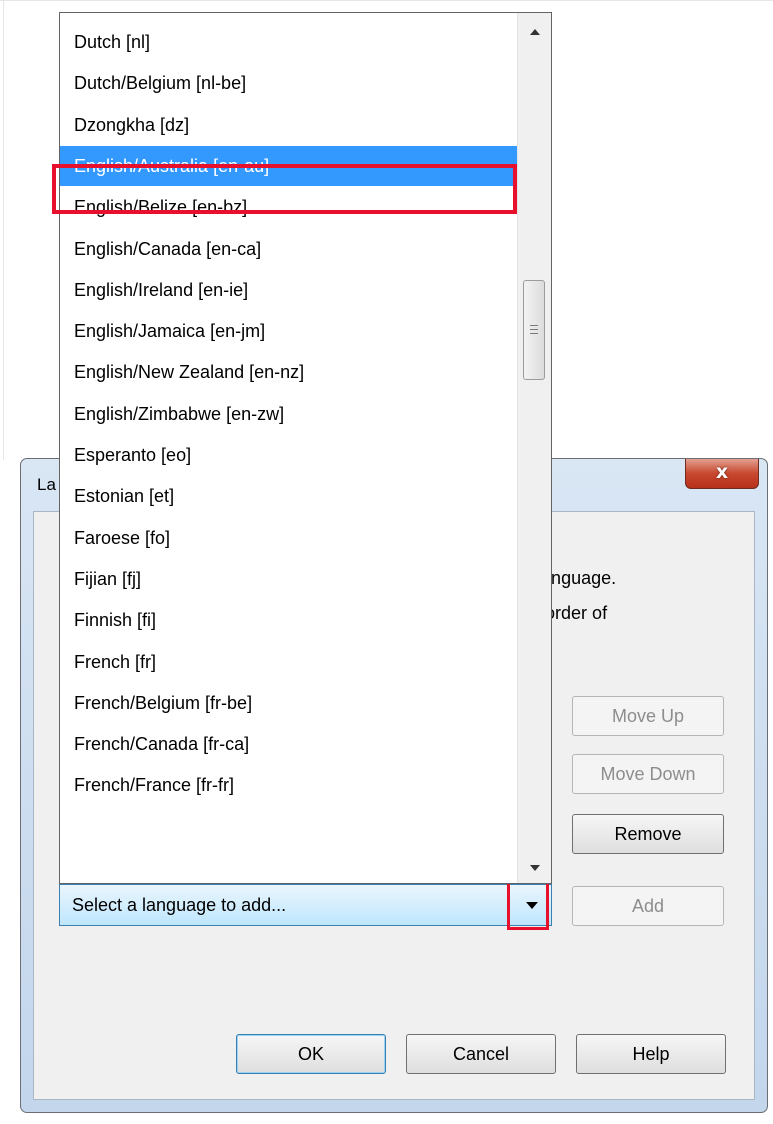 This screenshot has width=773, height=1124. Describe the element at coordinates (289, 290) in the screenshot. I see `language-list-item: English/Ireland [en-ie]` at that location.